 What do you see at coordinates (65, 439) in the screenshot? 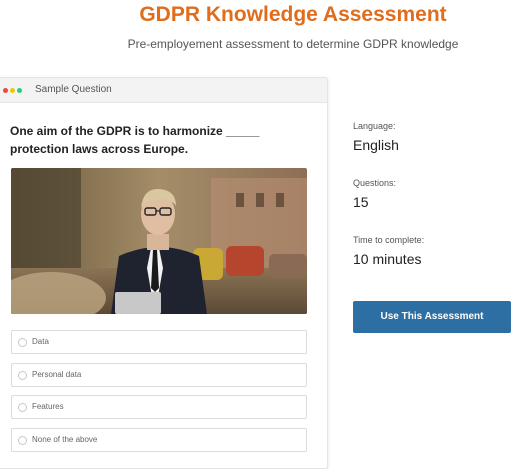
I see `answer-option-label: None of the above` at bounding box center [65, 439].